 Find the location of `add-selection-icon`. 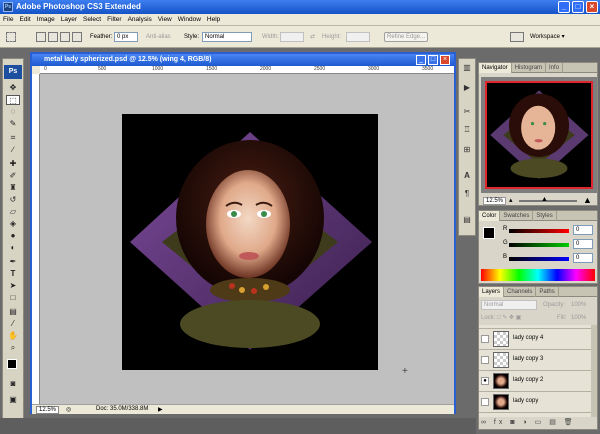

add-selection-icon is located at coordinates (53, 37).